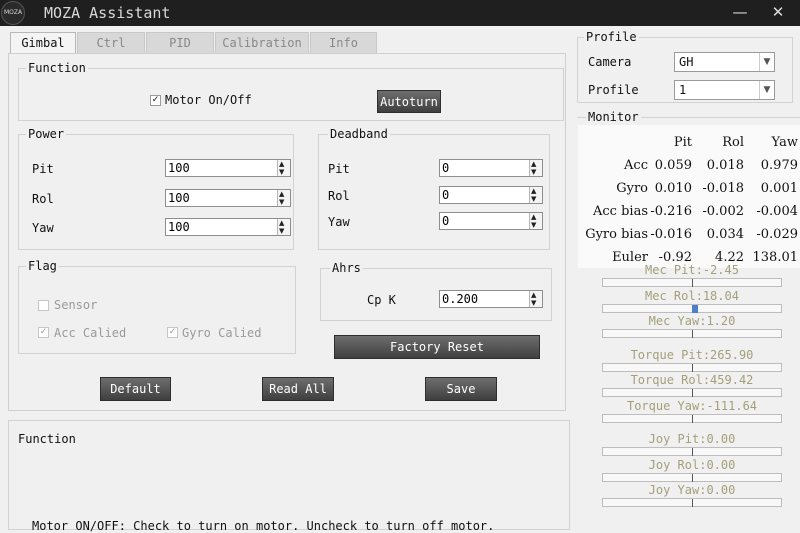 The image size is (800, 533). Describe the element at coordinates (484, 168) in the screenshot. I see `deadband-pit-input` at that location.